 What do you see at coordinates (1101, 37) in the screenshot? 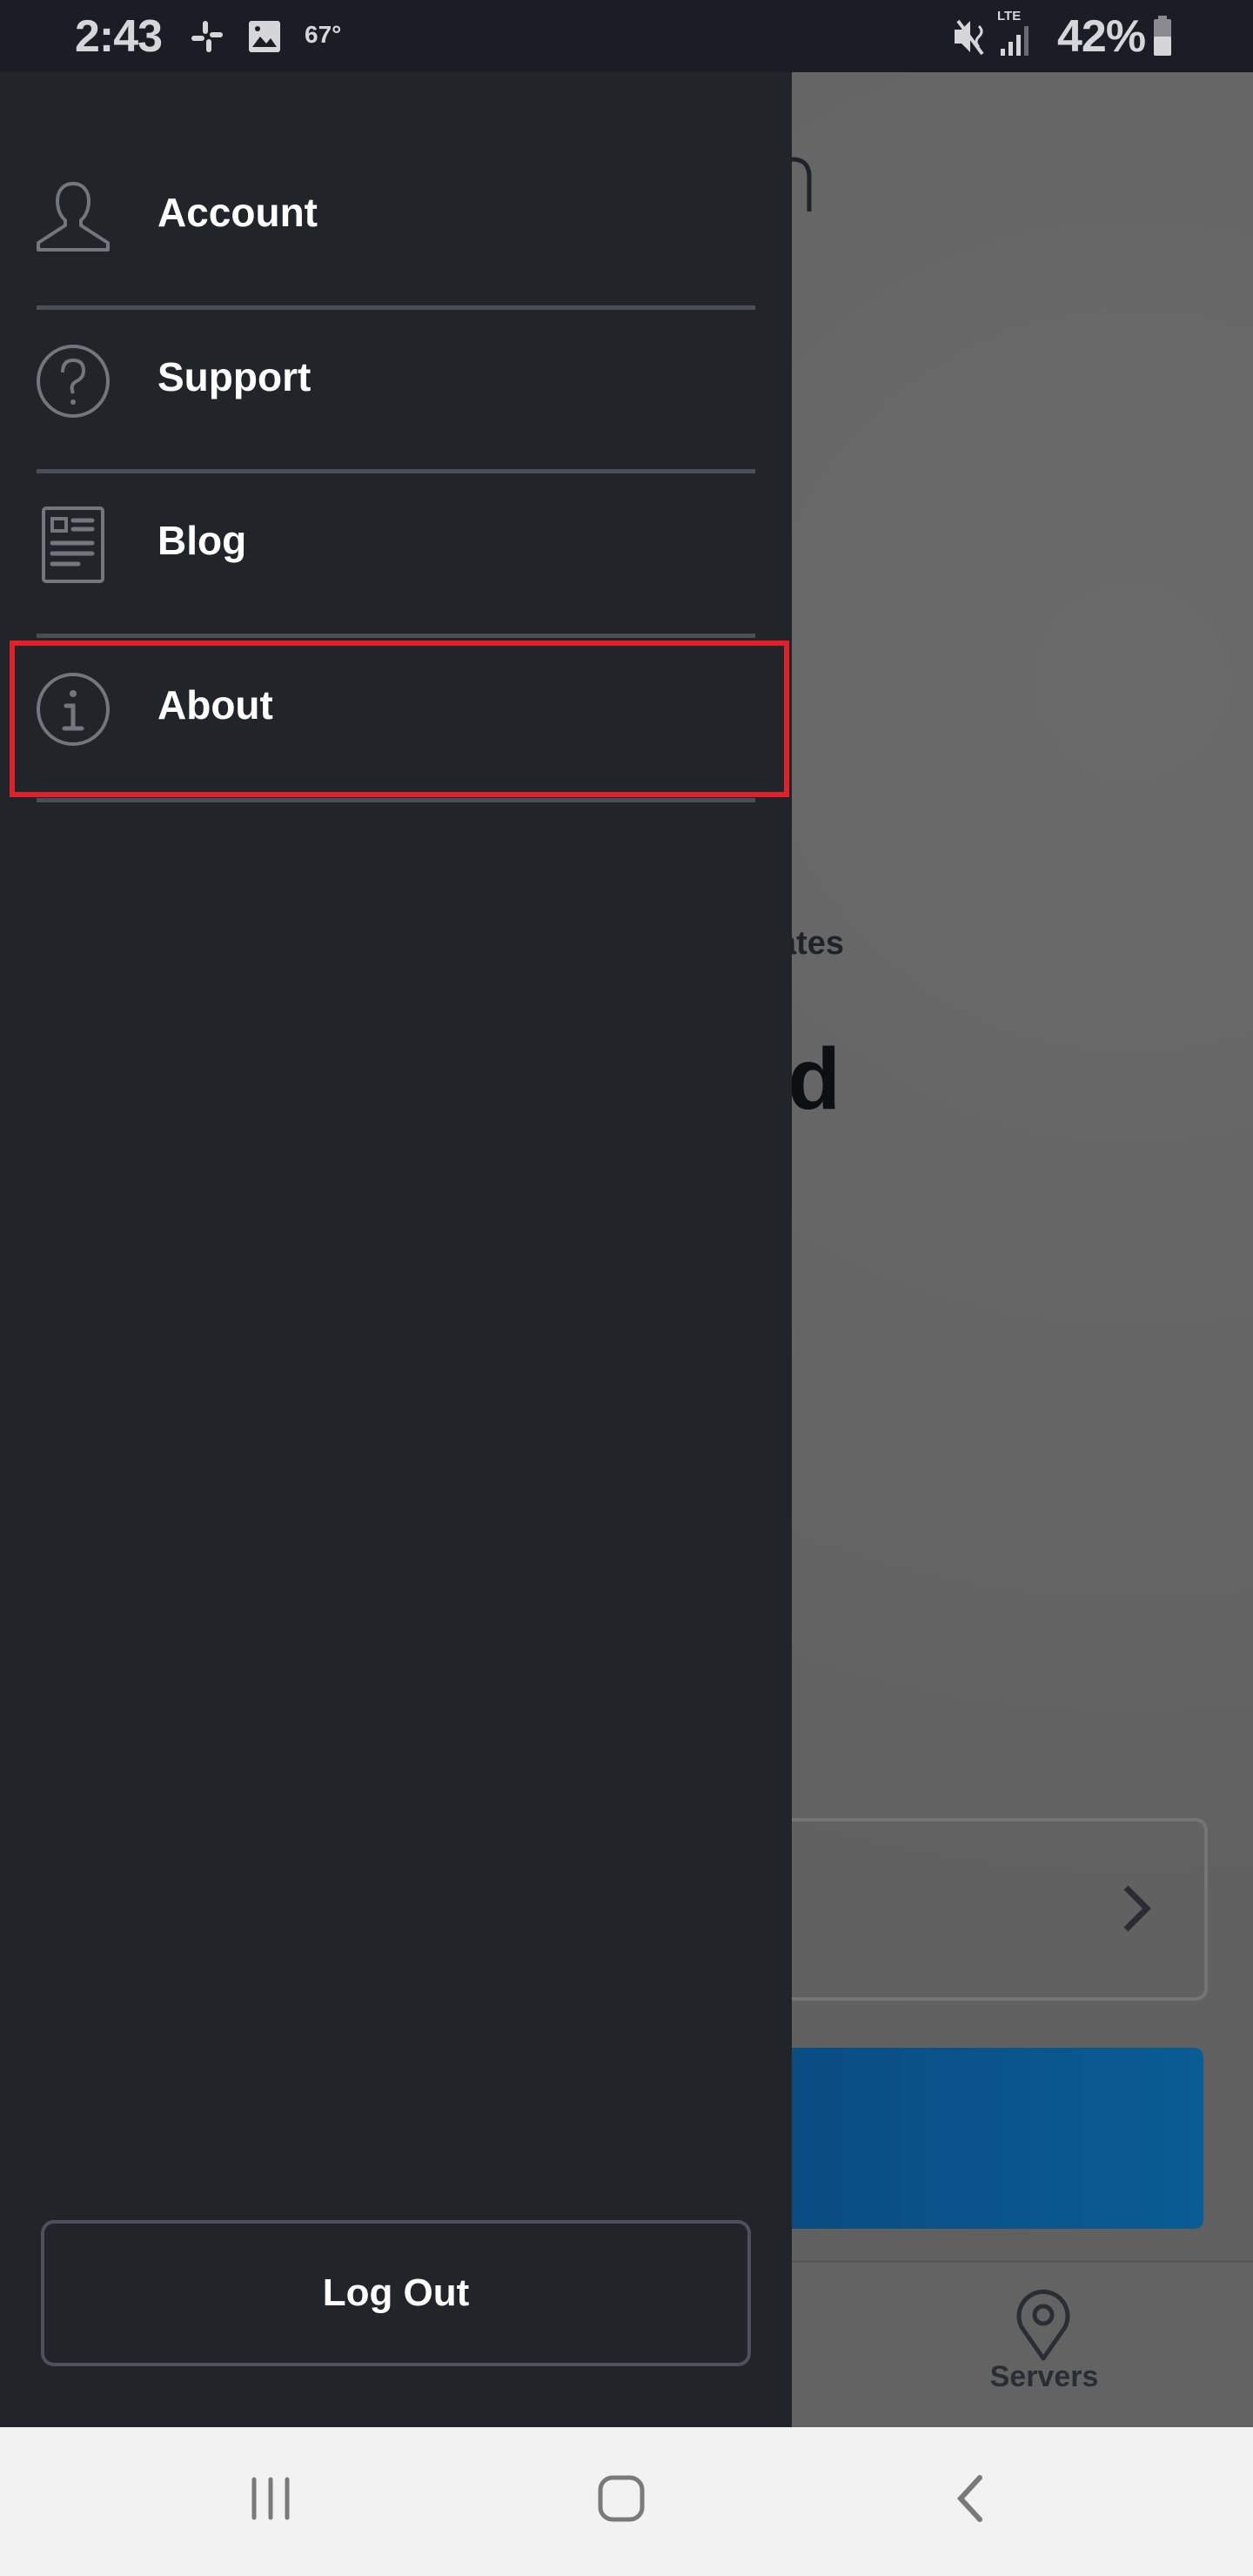
I see `battery-percent: 42%` at bounding box center [1101, 37].